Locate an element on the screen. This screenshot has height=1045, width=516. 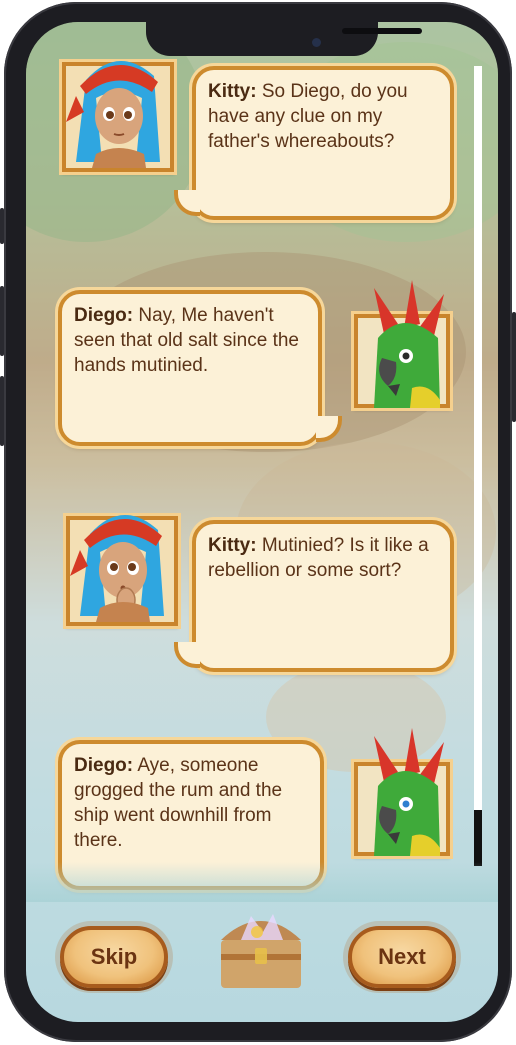
dialogue-fade is located at coordinates (262, 882).